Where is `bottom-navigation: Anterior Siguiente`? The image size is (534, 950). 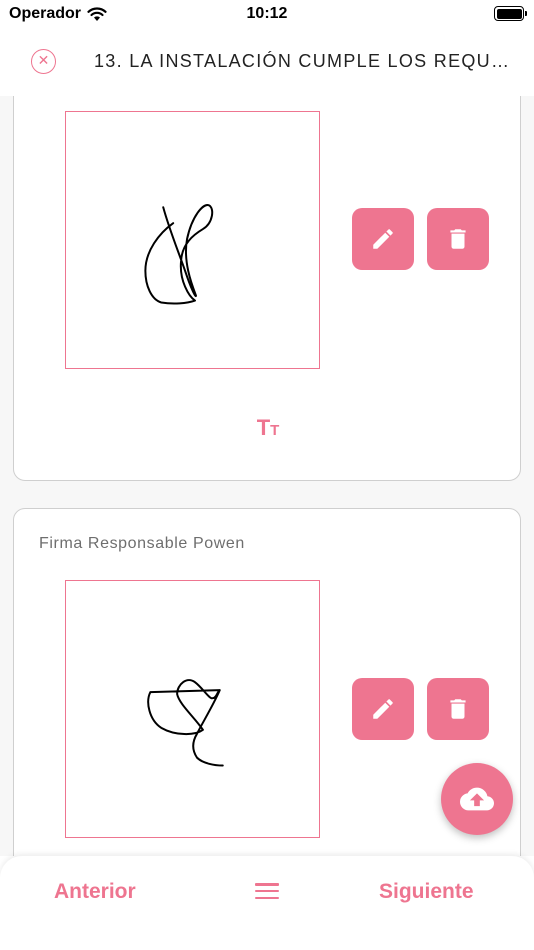
bottom-navigation: Anterior Siguiente is located at coordinates (267, 903).